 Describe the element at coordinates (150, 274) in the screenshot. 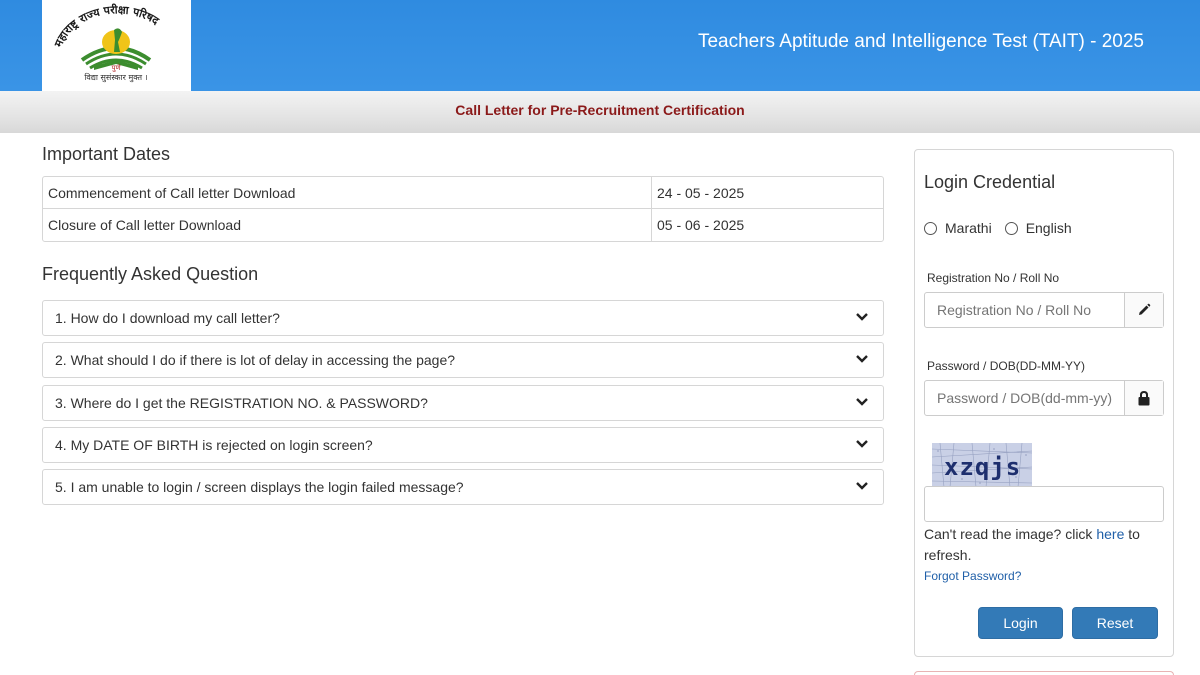

I see `faq-title: Frequently Asked Question` at that location.